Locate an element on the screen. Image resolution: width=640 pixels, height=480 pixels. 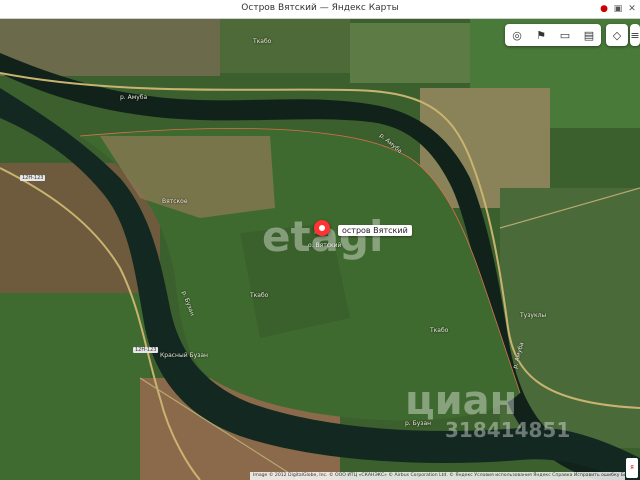
label-village-vyatskoe: Вятское is located at coordinates (175, 201).